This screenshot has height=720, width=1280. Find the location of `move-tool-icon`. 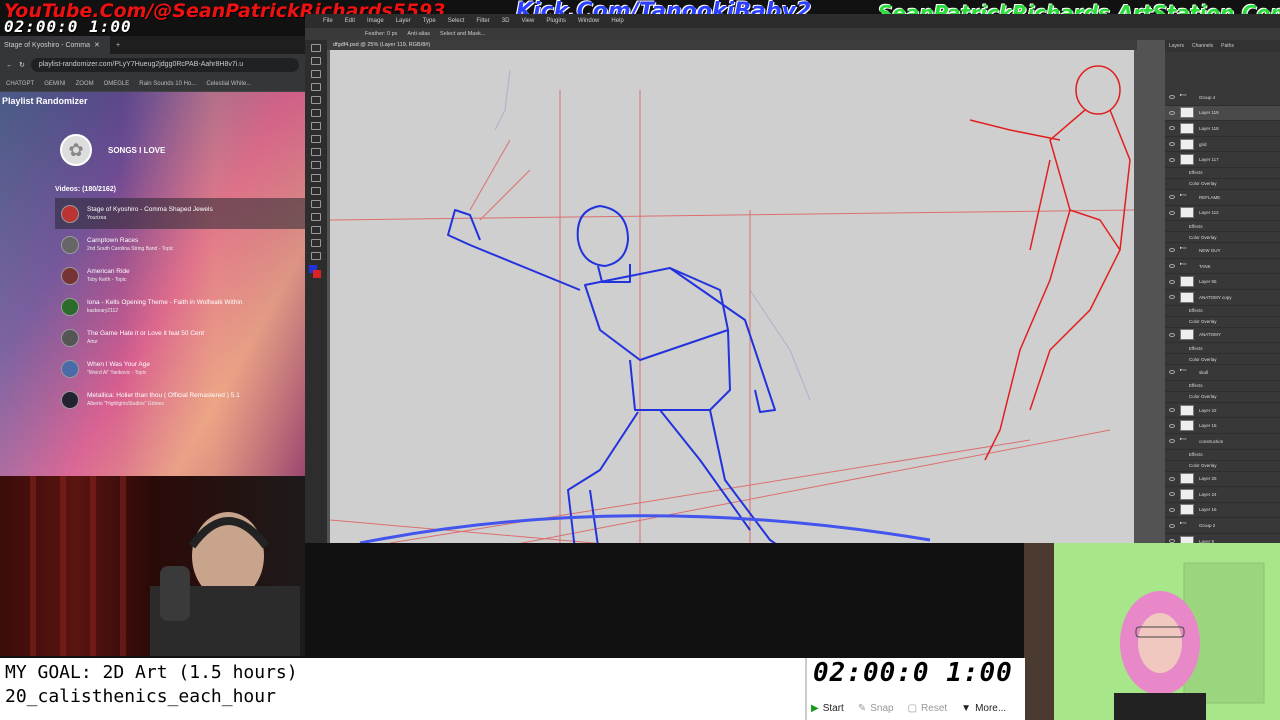

move-tool-icon is located at coordinates (316, 48).